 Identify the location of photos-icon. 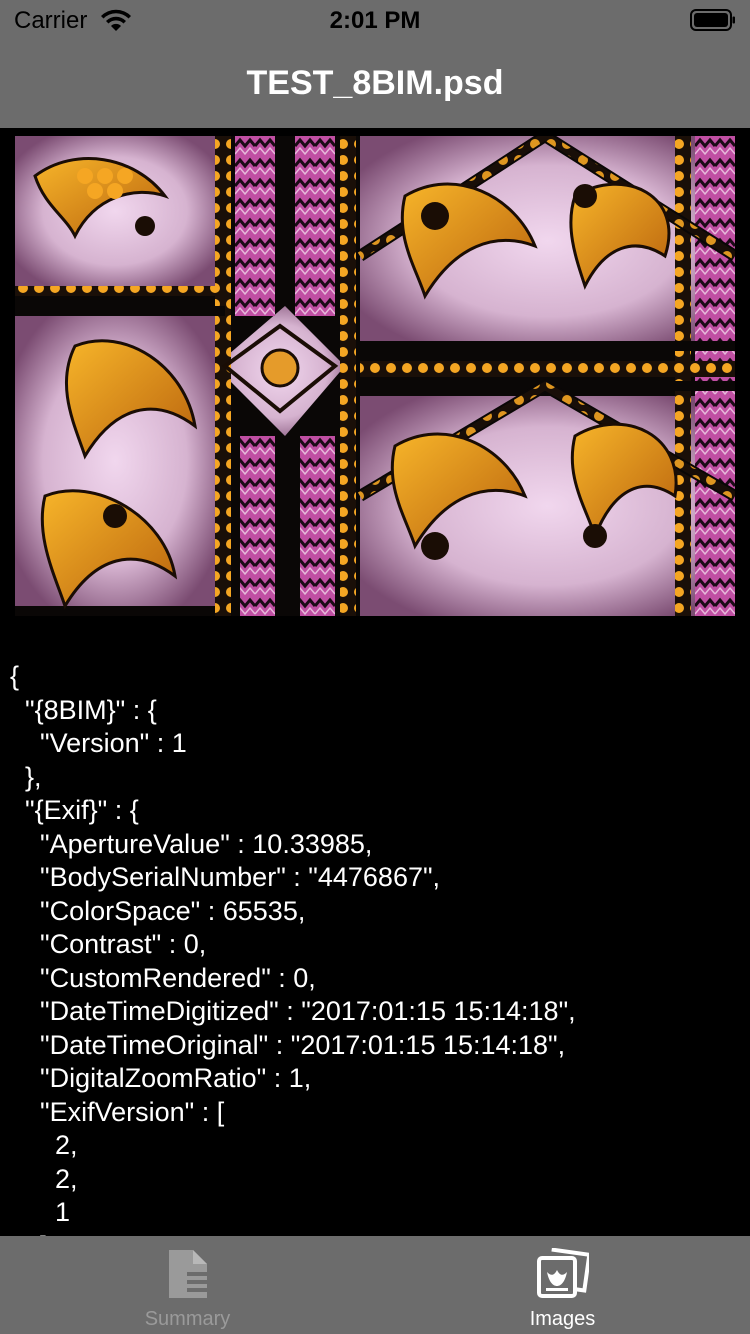
(563, 1273).